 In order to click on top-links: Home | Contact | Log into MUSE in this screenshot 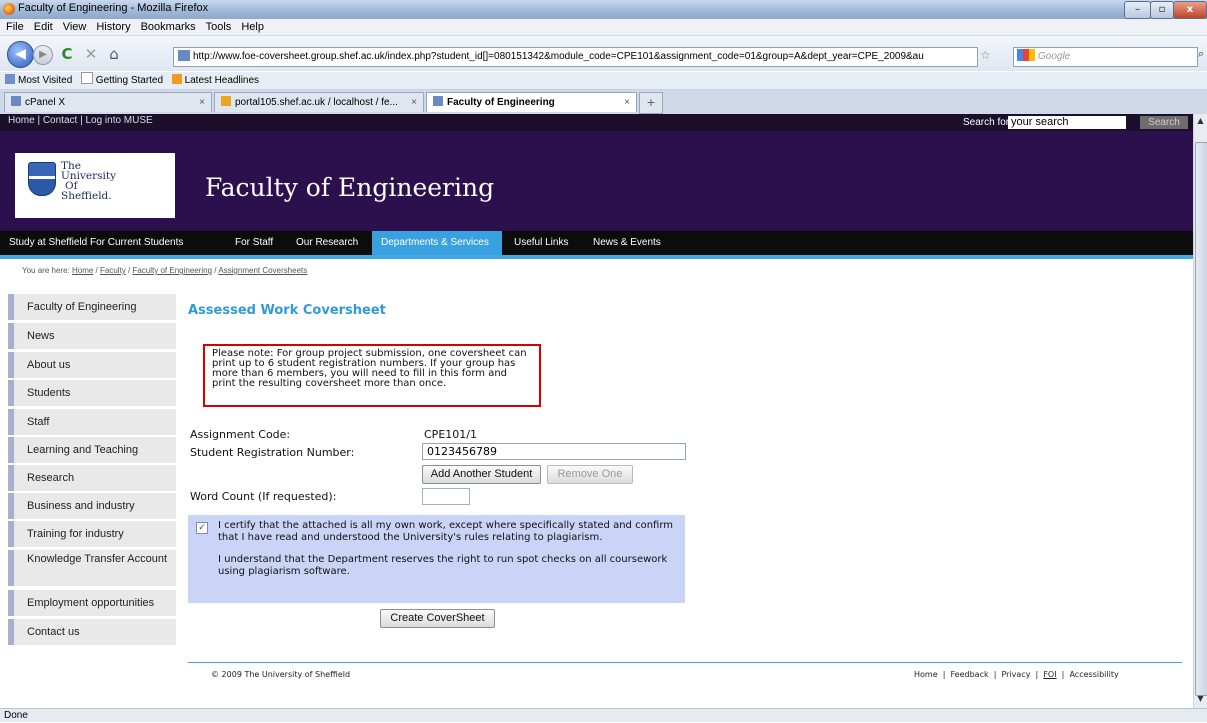, I will do `click(80, 120)`.